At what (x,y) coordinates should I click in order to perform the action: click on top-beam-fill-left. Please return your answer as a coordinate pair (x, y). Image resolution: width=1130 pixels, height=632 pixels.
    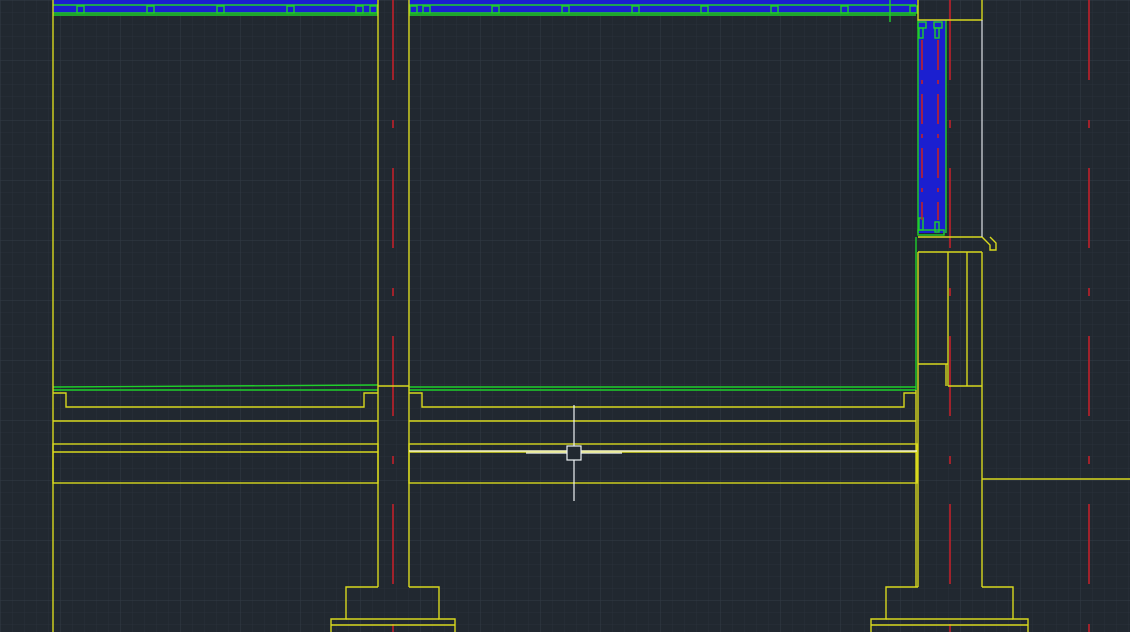
    Looking at the image, I should click on (215, 6).